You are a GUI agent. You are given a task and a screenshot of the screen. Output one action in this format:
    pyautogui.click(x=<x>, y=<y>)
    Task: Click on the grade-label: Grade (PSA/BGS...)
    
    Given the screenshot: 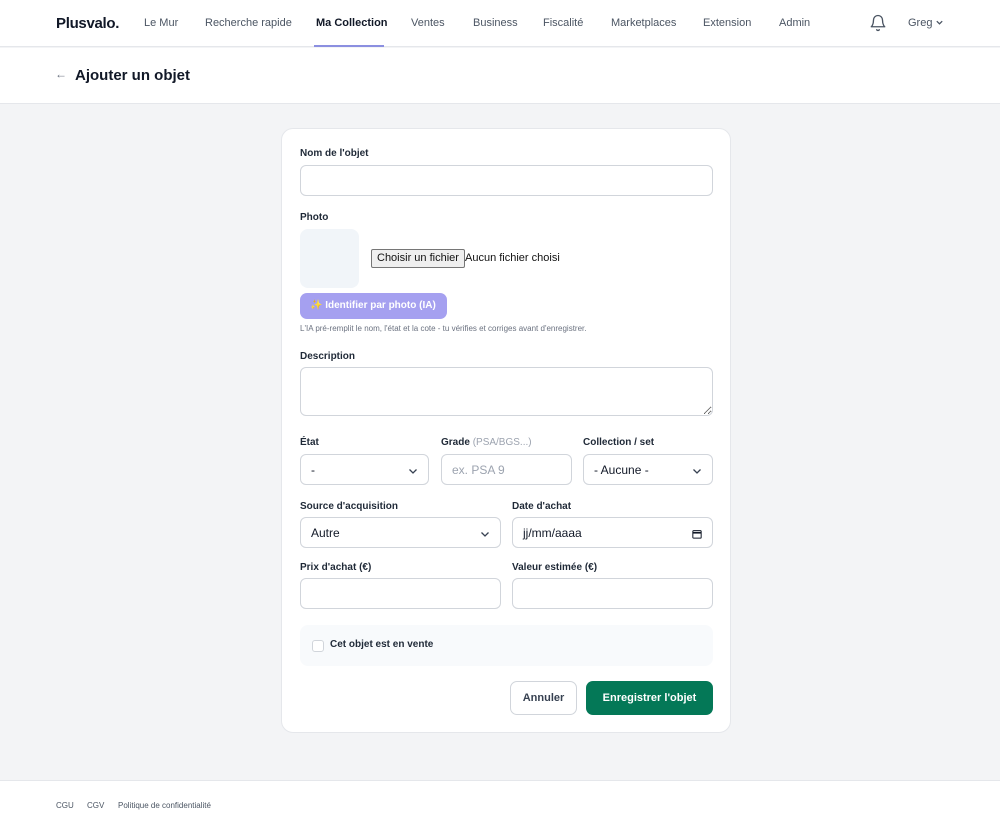 What is the action you would take?
    pyautogui.click(x=486, y=442)
    